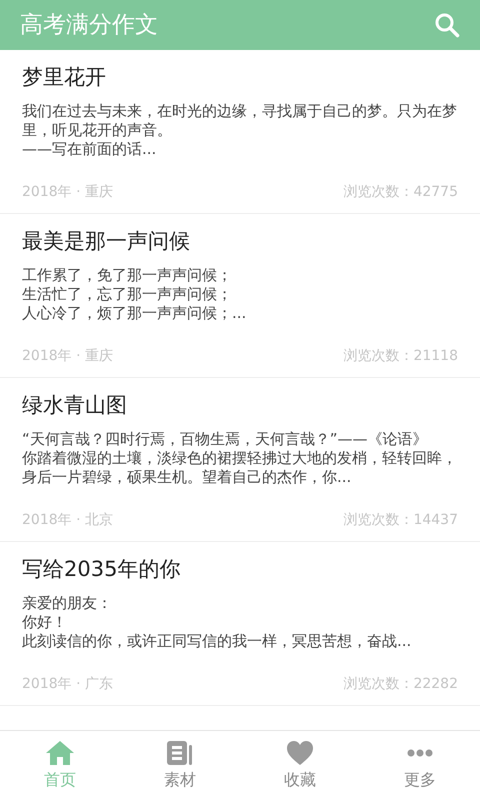 The image size is (480, 800). Describe the element at coordinates (75, 405) in the screenshot. I see `article-title: 绿水青山图` at that location.